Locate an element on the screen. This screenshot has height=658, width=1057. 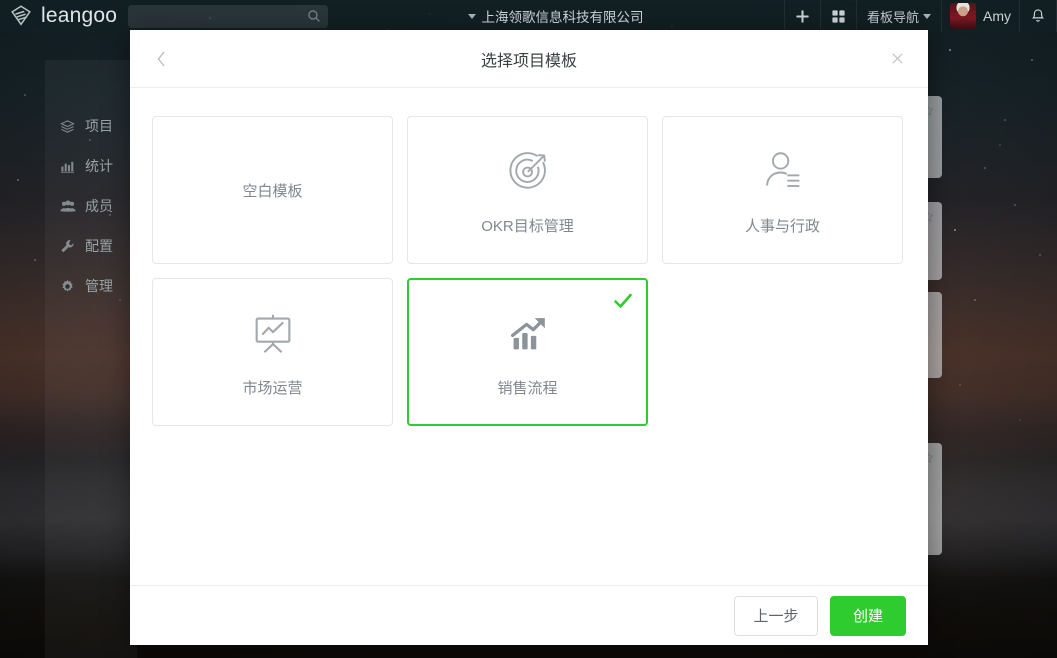
template-card-sales: 销售流程 is located at coordinates (527, 352).